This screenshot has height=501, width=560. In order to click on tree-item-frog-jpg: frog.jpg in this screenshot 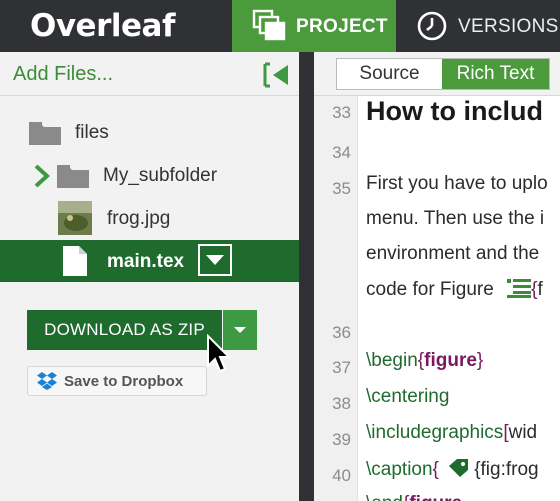, I will do `click(149, 218)`.